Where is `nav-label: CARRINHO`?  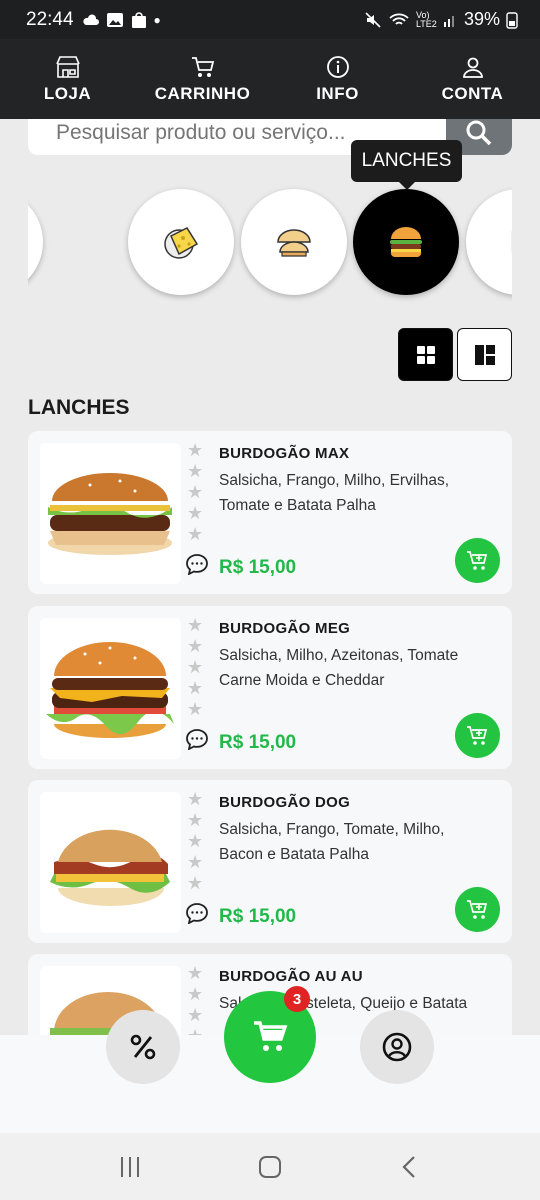
nav-label: CARRINHO is located at coordinates (202, 93).